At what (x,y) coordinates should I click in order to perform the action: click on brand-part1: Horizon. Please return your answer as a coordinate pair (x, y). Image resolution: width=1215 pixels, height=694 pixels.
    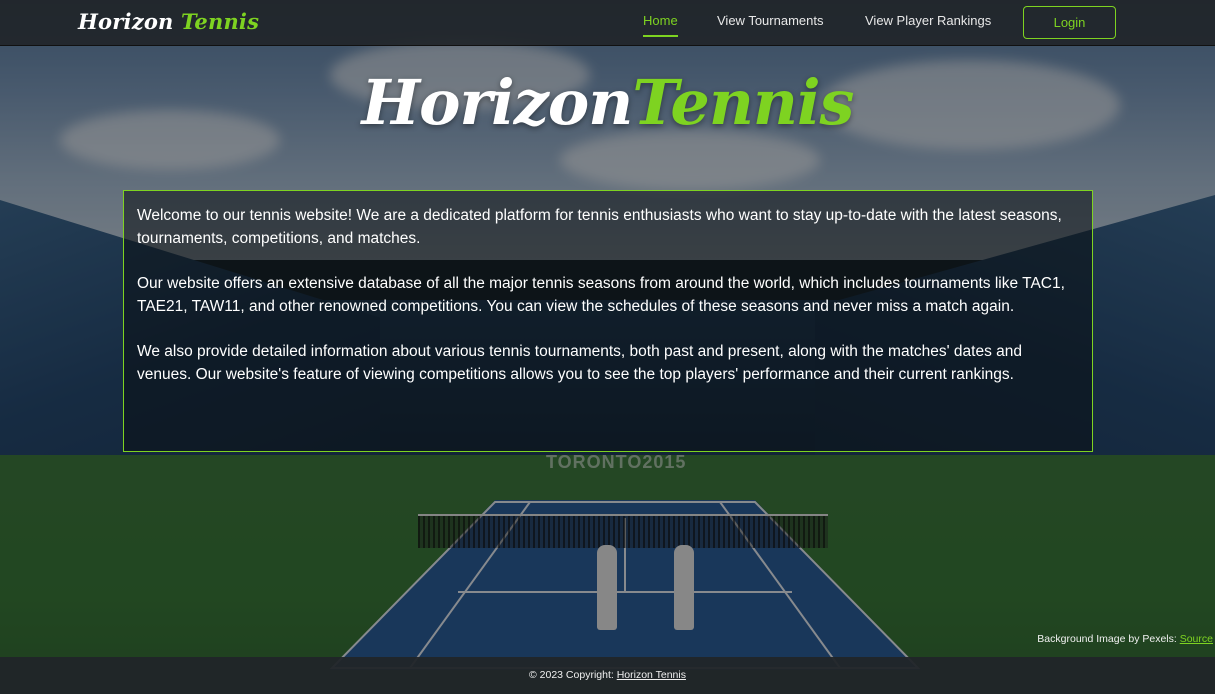
    Looking at the image, I should click on (126, 21).